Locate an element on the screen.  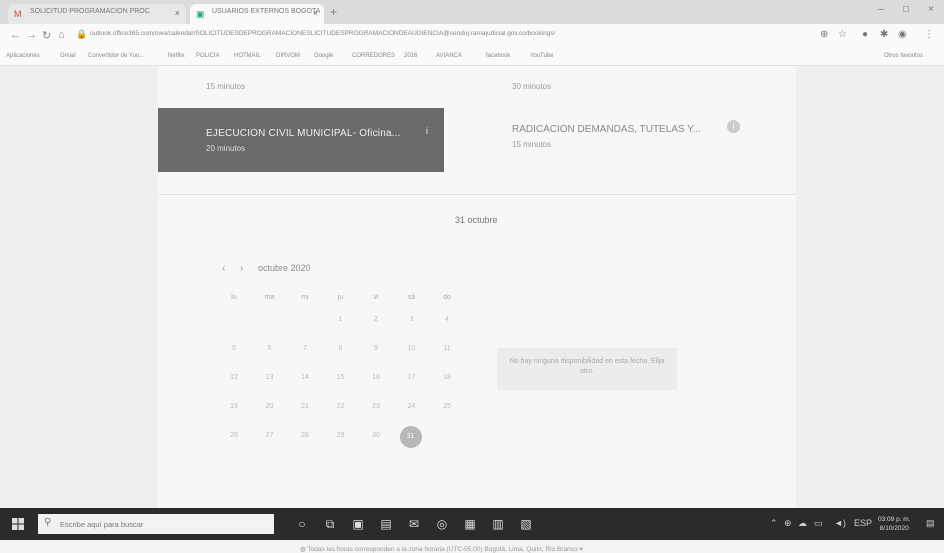
bookmark-youtube: YouTube is located at coordinates (542, 56).